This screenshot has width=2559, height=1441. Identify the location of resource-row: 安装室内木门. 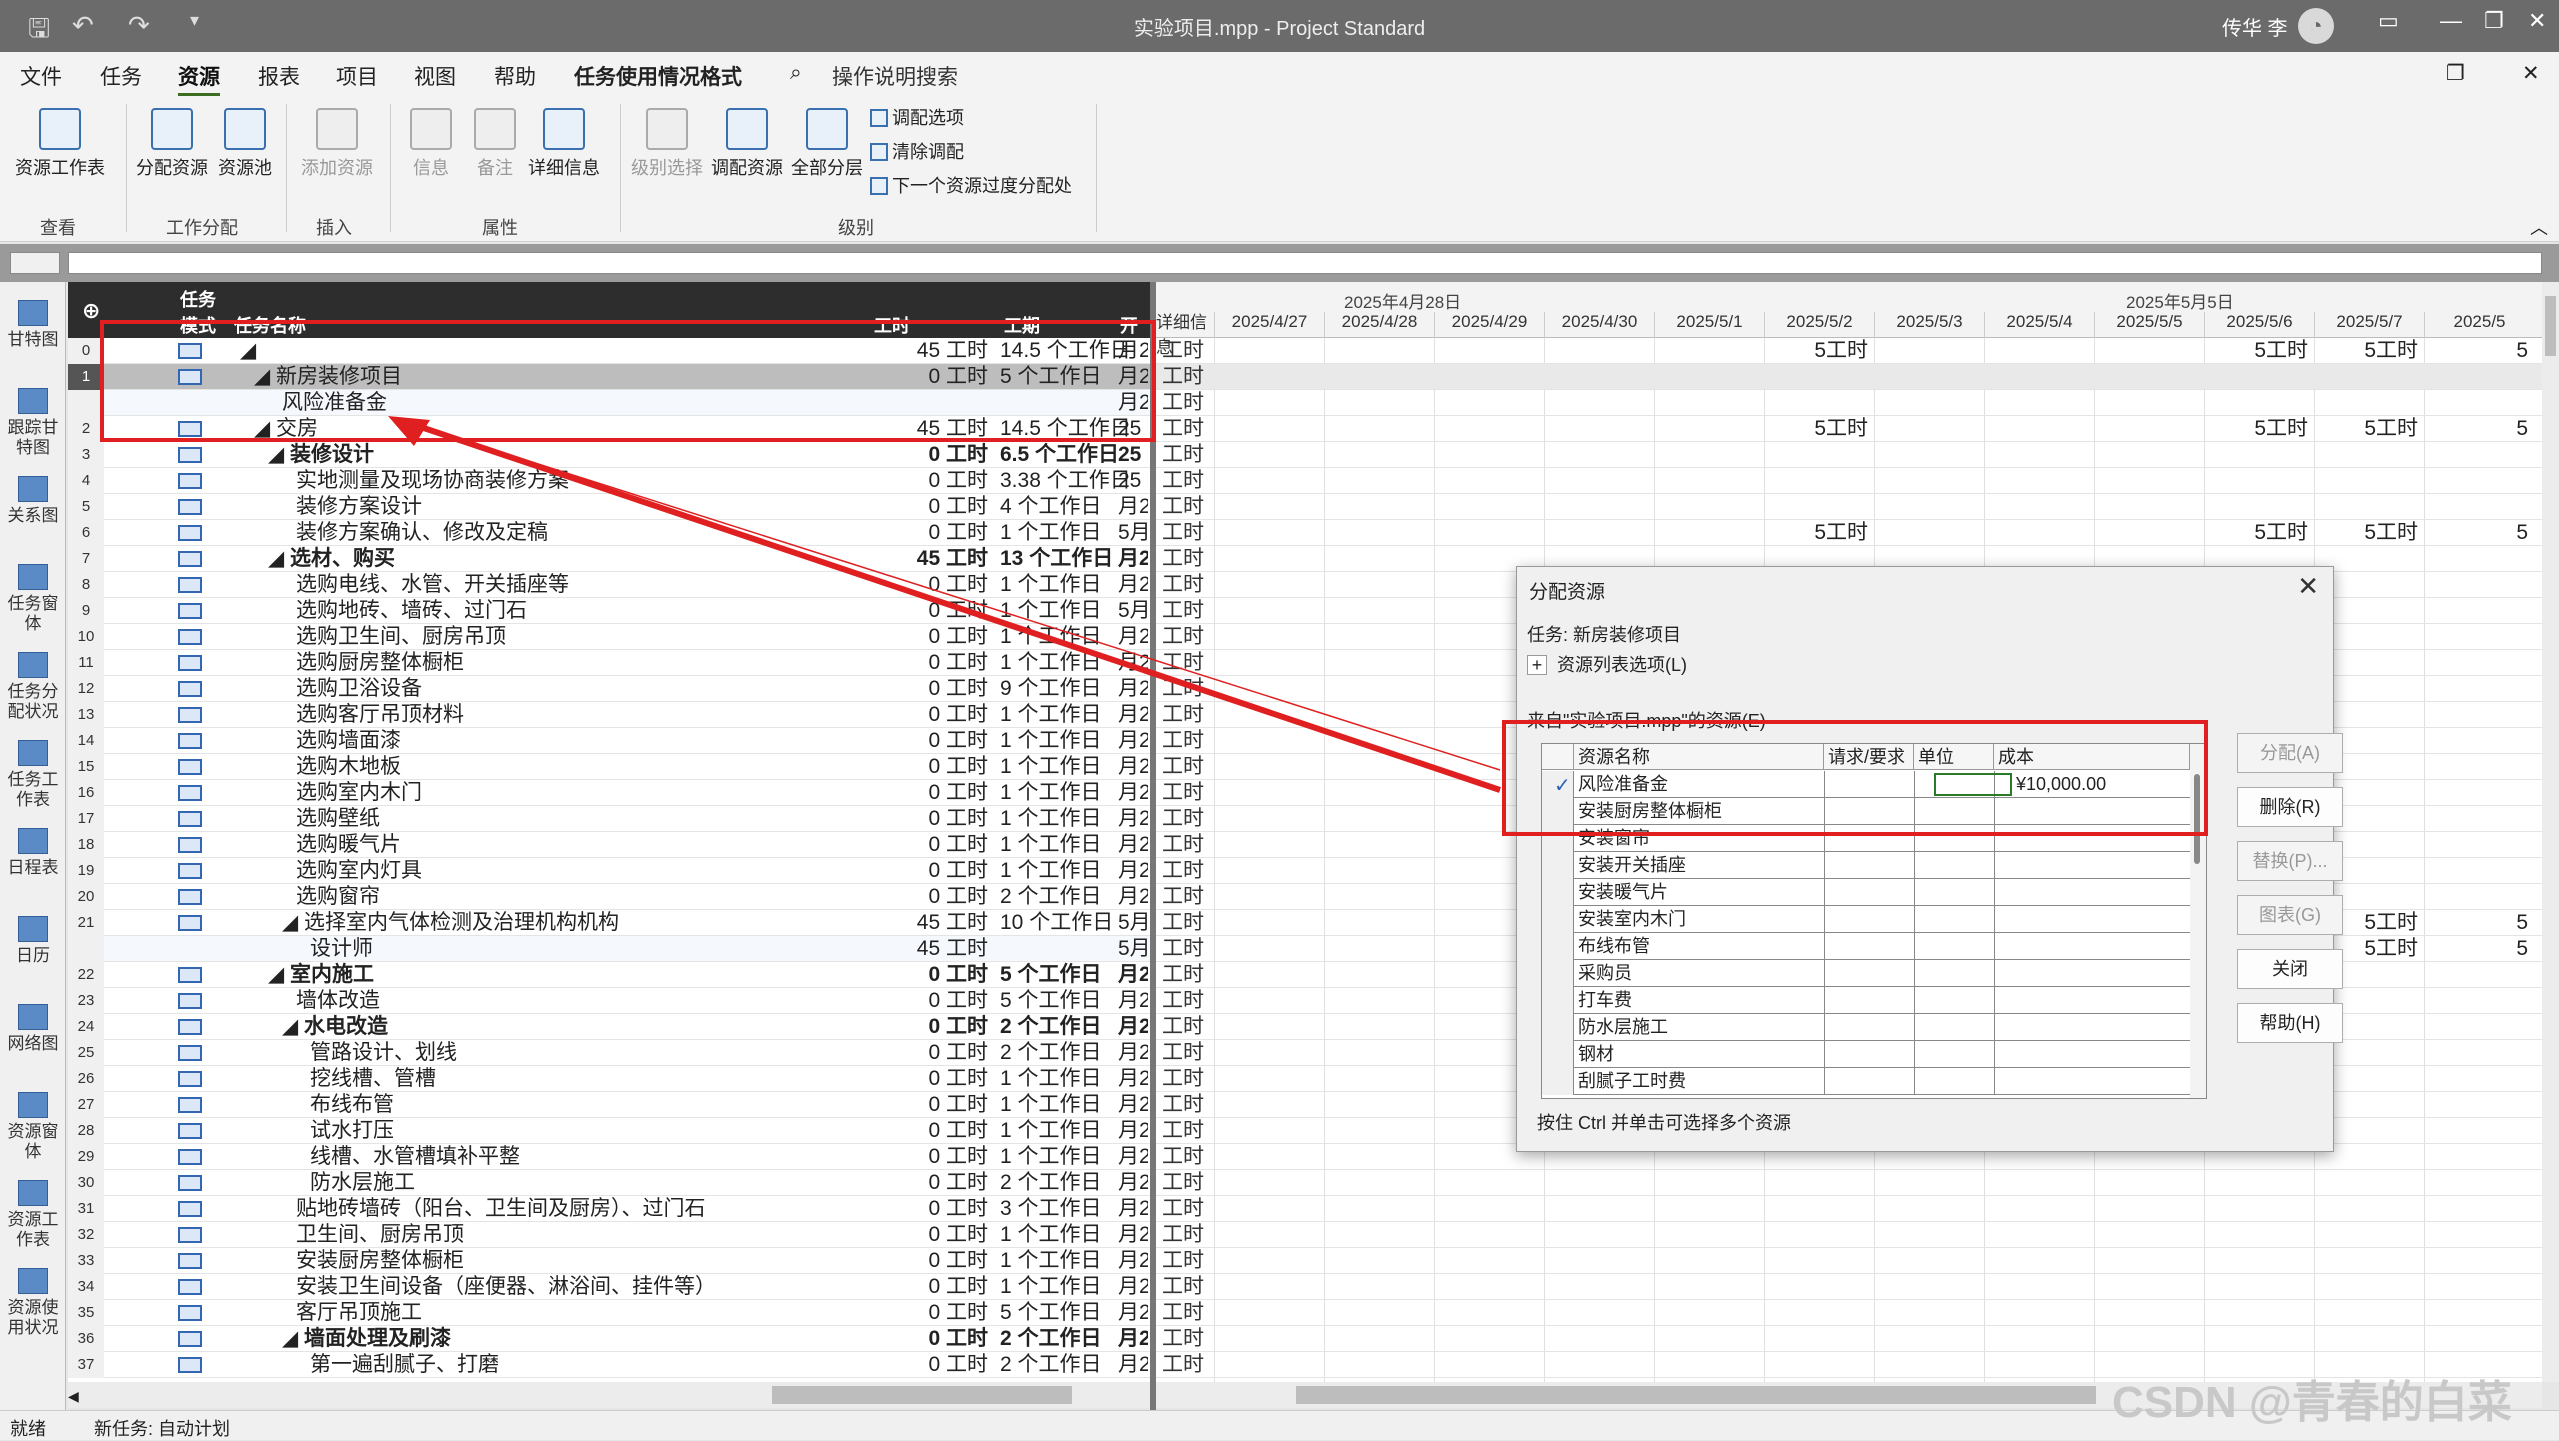
(1867, 919).